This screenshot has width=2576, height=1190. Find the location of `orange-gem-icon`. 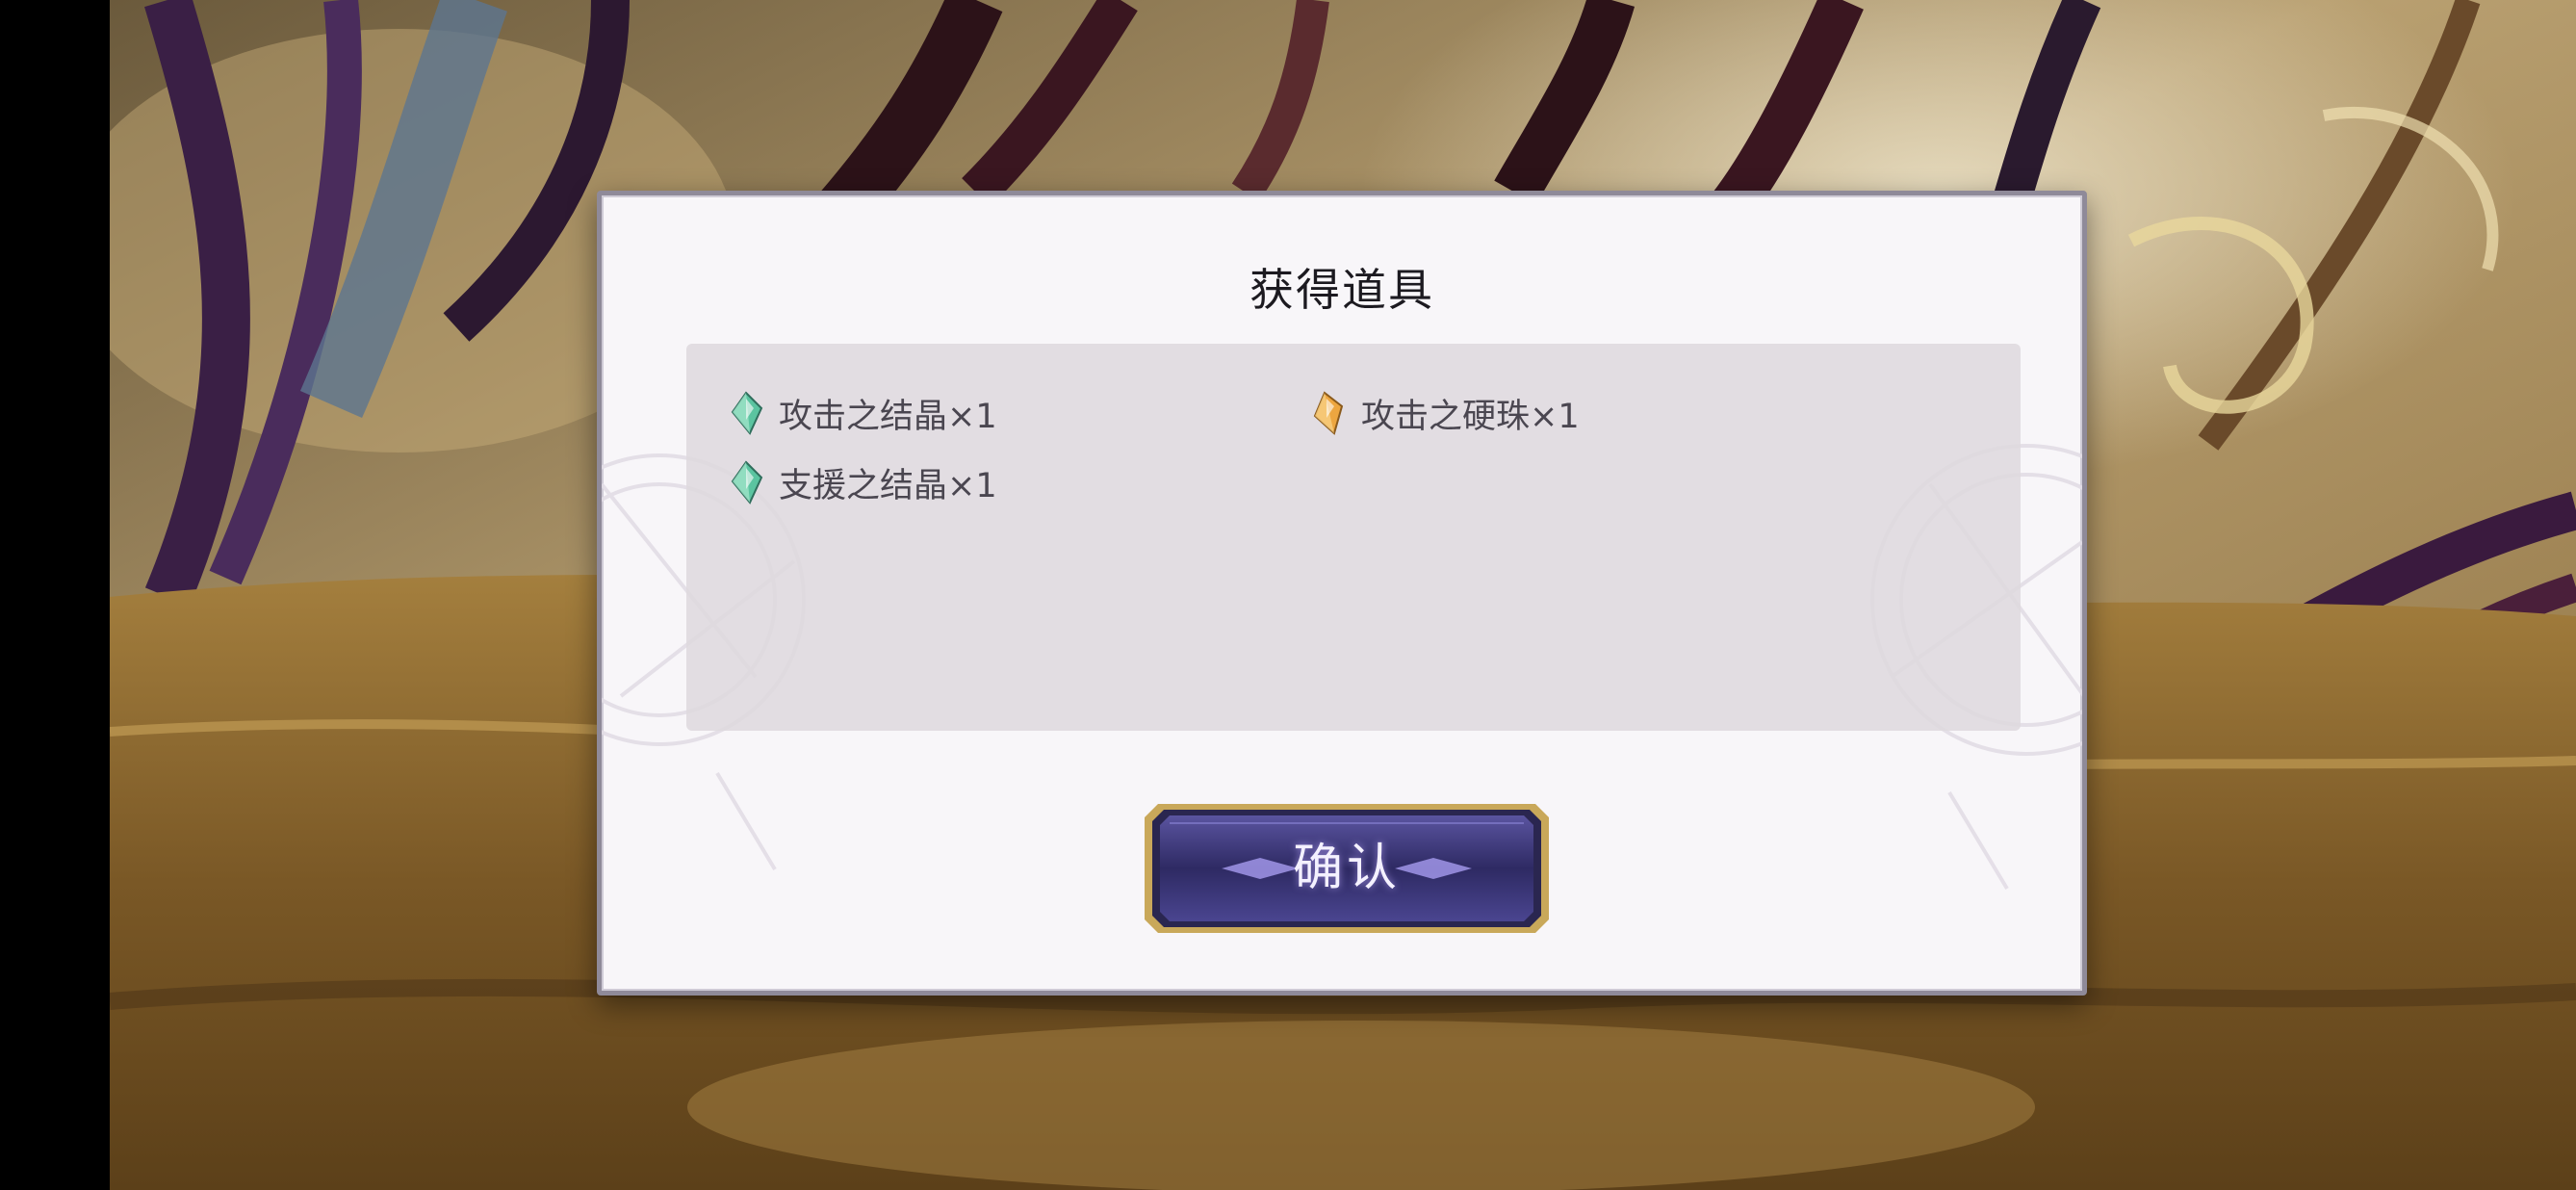

orange-gem-icon is located at coordinates (1328, 413).